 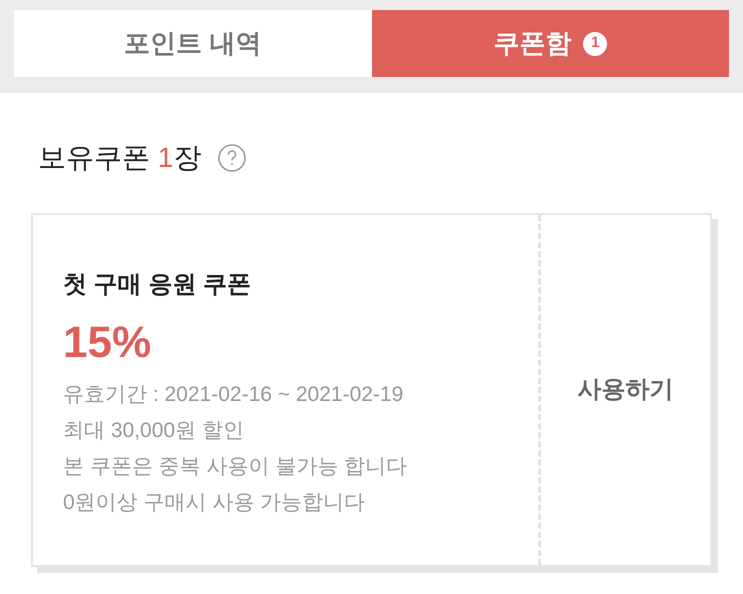 What do you see at coordinates (595, 44) in the screenshot?
I see `count-badge: 1` at bounding box center [595, 44].